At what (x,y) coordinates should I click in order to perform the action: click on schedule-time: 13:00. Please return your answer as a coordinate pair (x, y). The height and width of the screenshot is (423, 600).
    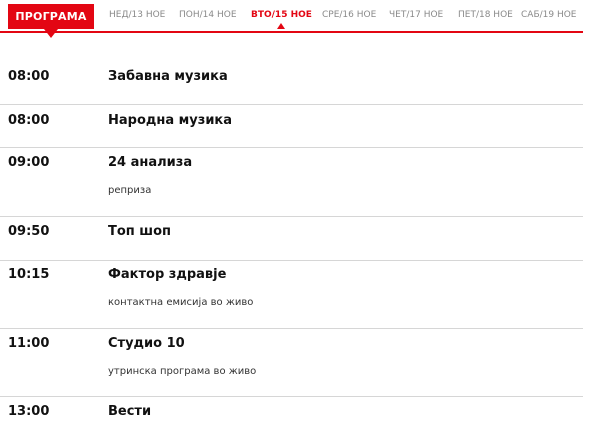
    Looking at the image, I should click on (29, 411).